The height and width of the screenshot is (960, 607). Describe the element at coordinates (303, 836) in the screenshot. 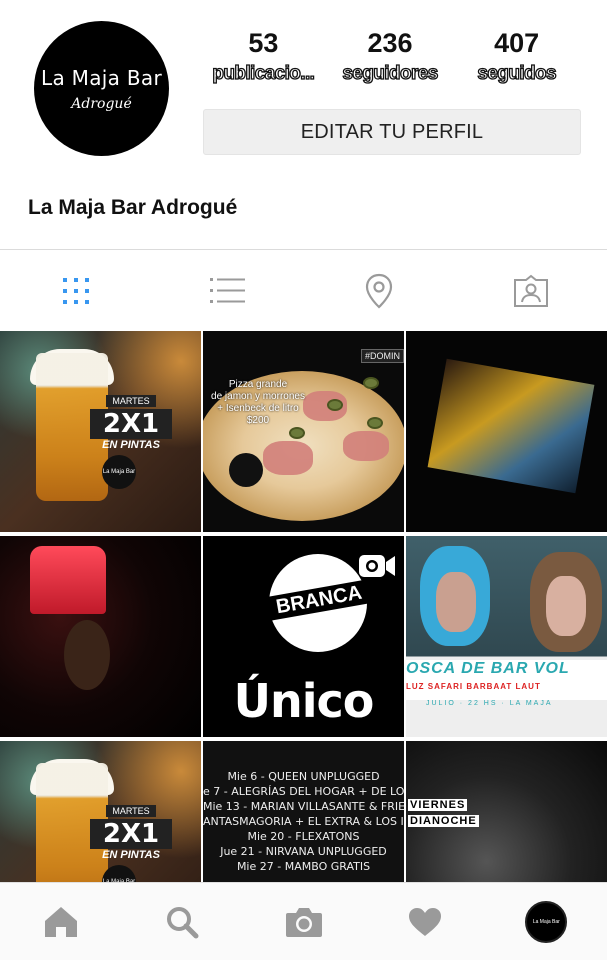

I see `lineup-item: Mie 20 - FLEXATONS` at that location.